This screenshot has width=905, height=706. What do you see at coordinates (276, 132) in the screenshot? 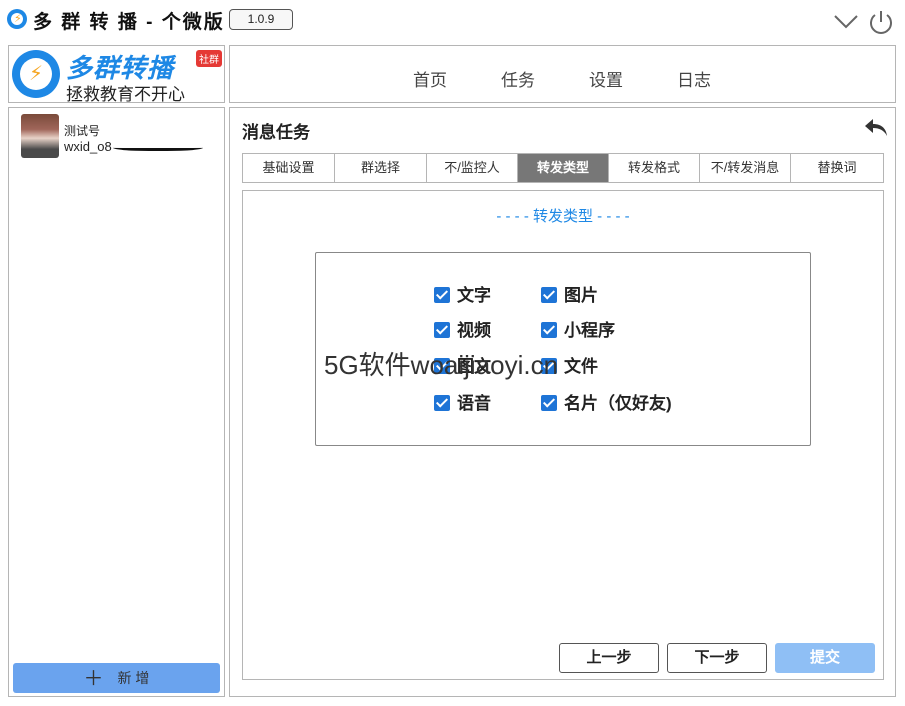
I see `page-title: 消息任务` at bounding box center [276, 132].